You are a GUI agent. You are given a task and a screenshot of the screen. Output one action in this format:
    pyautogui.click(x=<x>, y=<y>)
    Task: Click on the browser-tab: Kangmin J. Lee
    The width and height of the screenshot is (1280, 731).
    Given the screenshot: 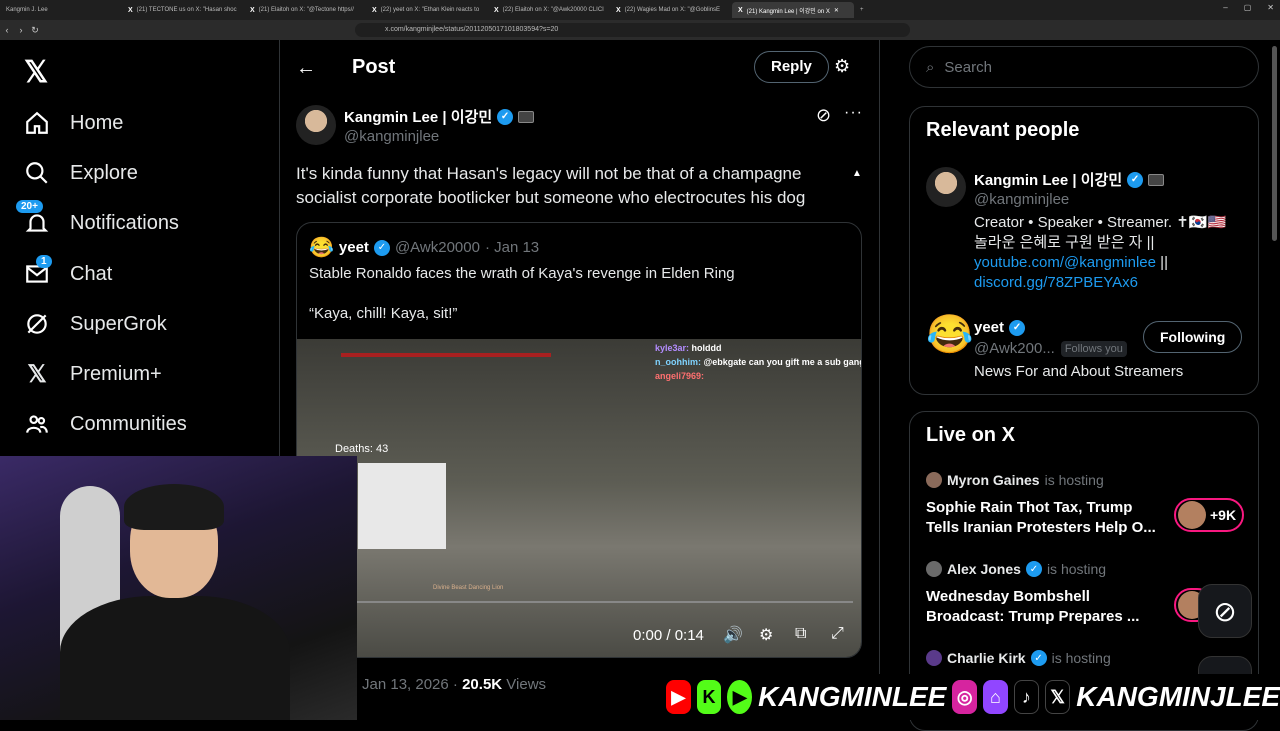 What is the action you would take?
    pyautogui.click(x=61, y=10)
    